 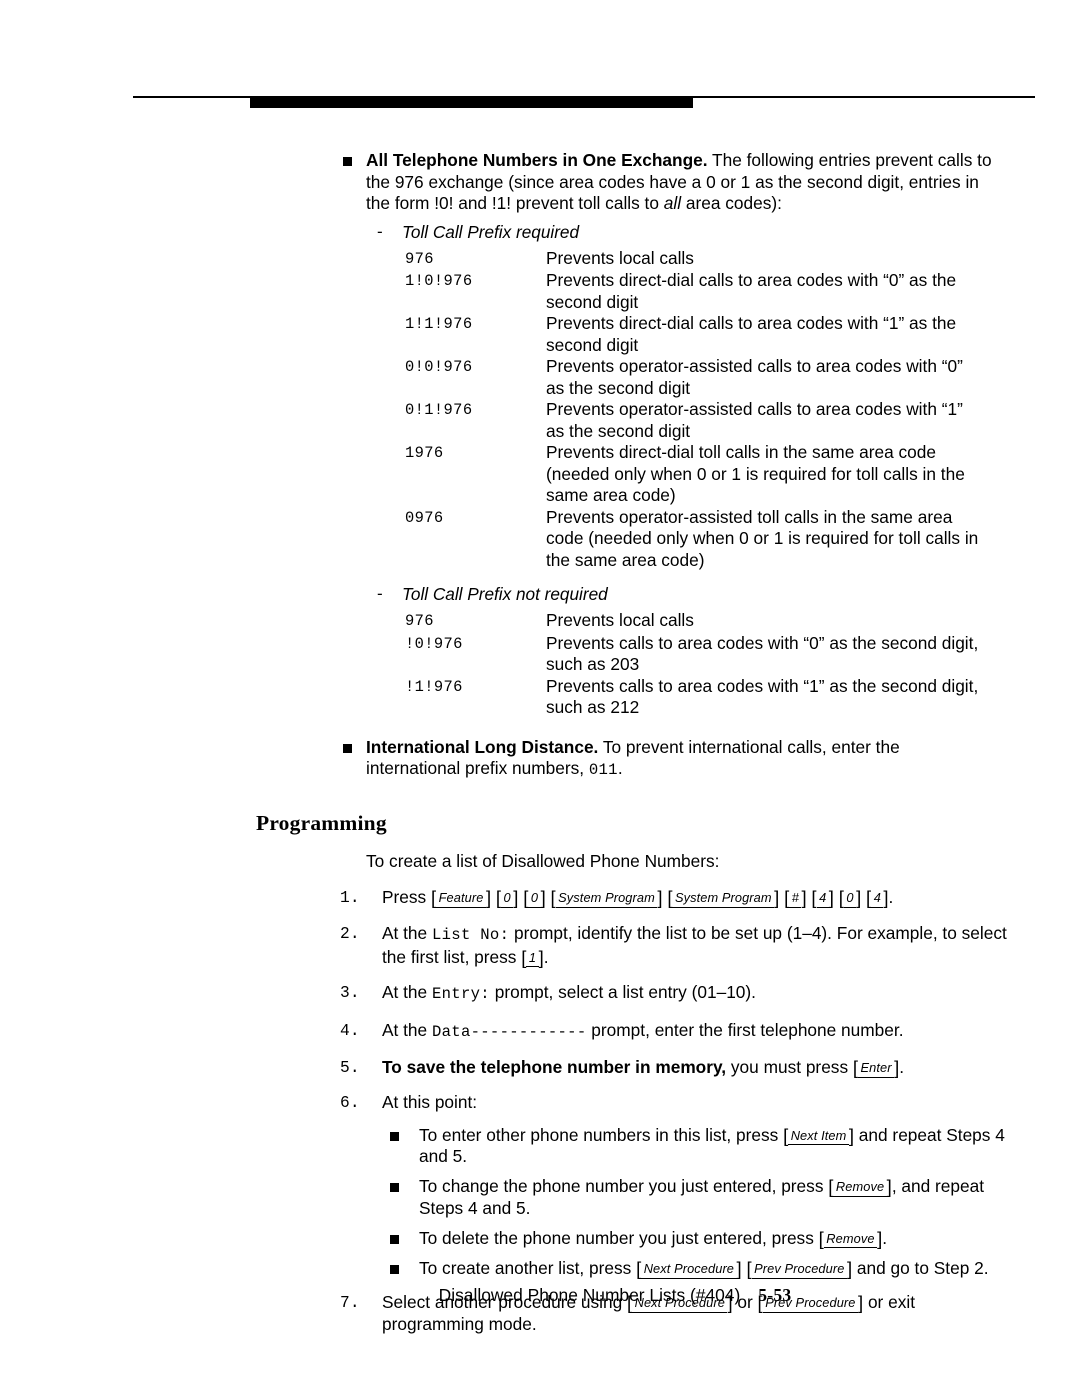 I want to click on step-text-part-1: you must press, so click(x=789, y=1067).